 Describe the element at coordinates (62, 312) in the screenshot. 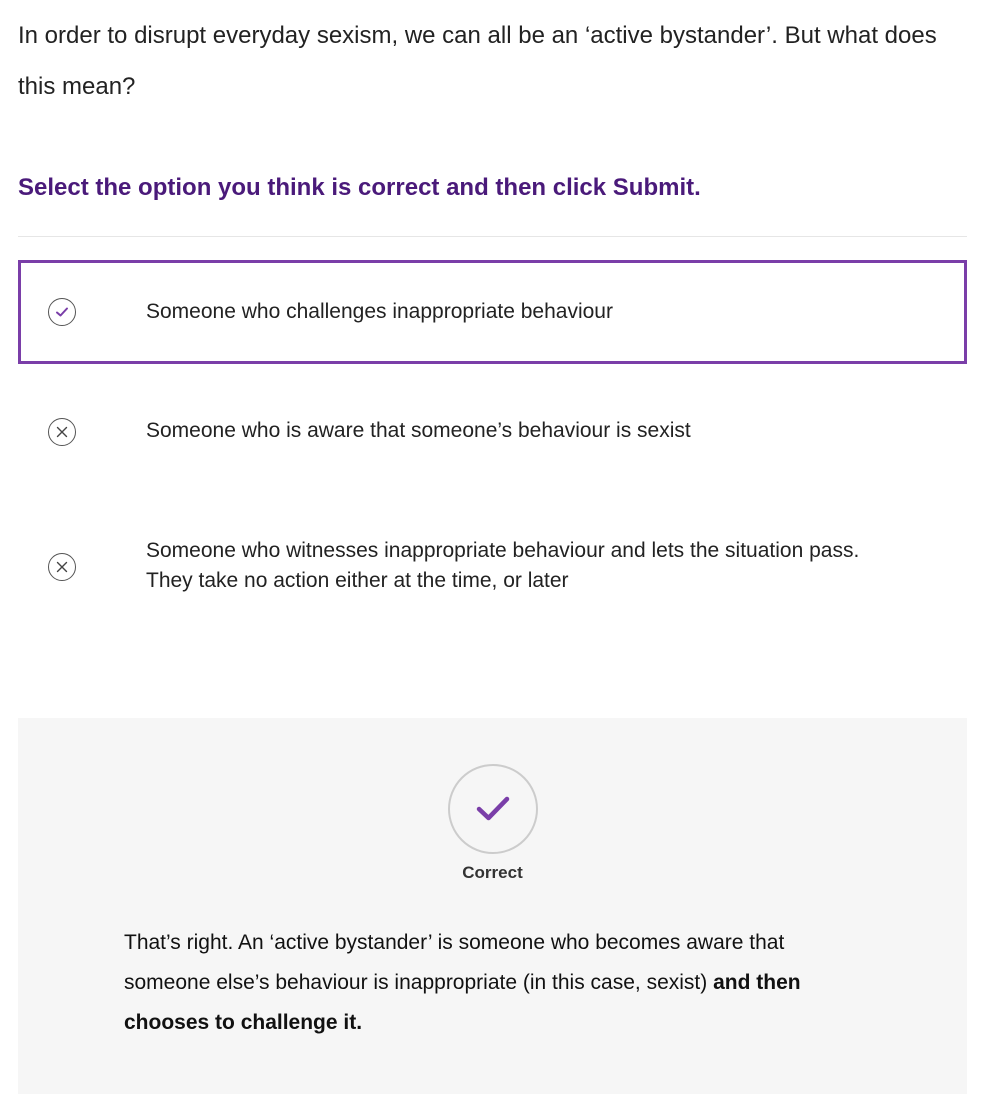

I see `check-circle-icon` at that location.